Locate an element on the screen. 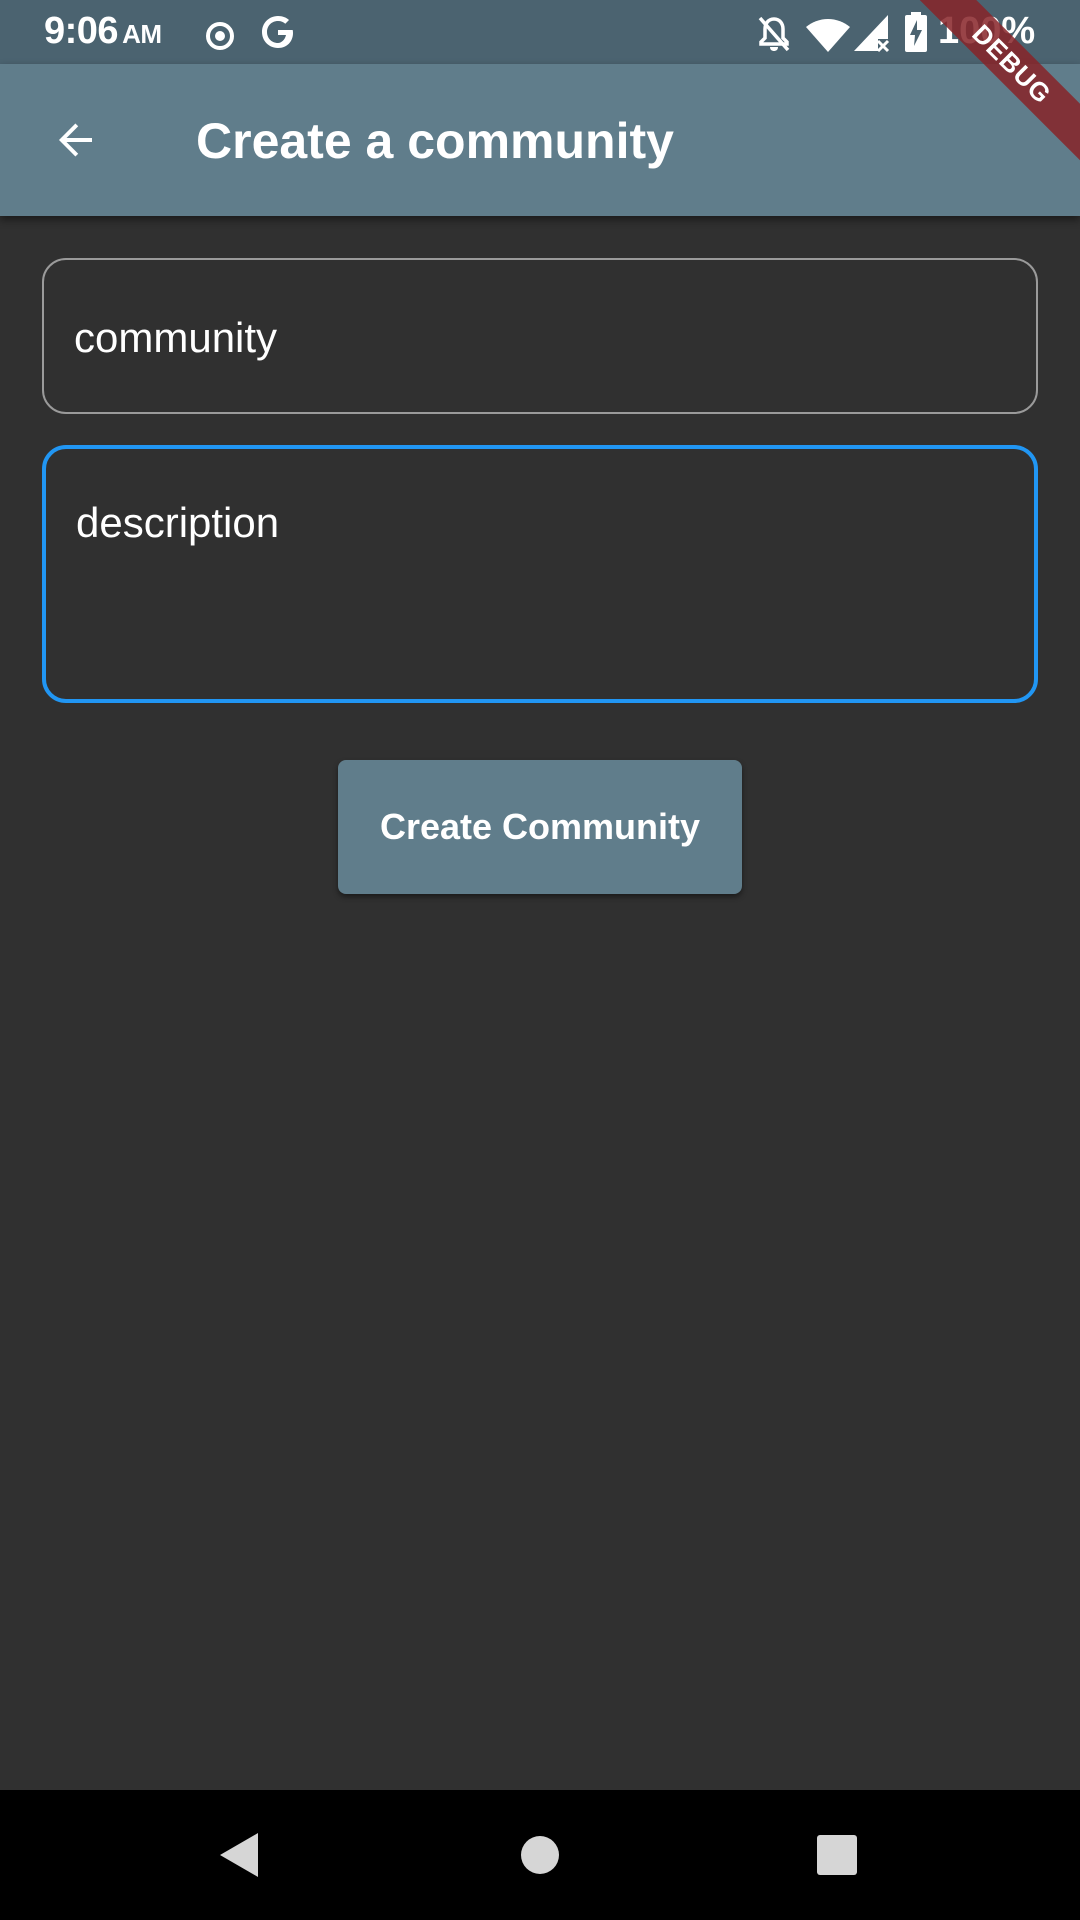 This screenshot has width=1080, height=1920. back-button is located at coordinates (76, 140).